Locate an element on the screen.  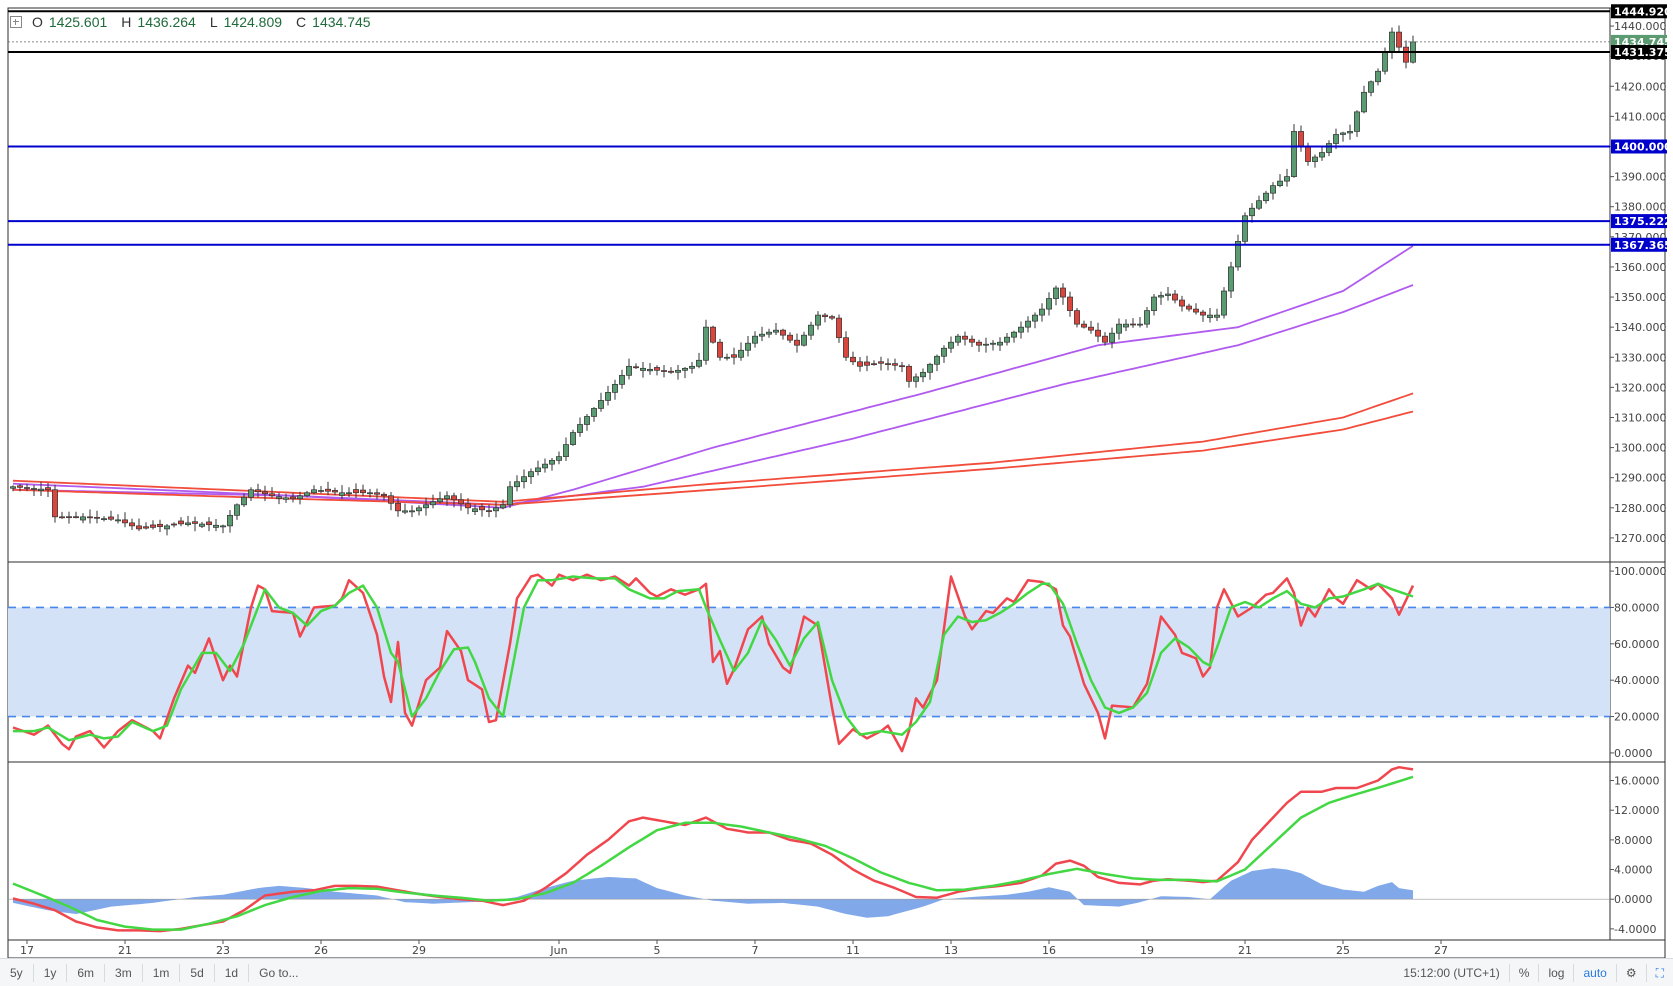
high-label: H is located at coordinates (126, 22).